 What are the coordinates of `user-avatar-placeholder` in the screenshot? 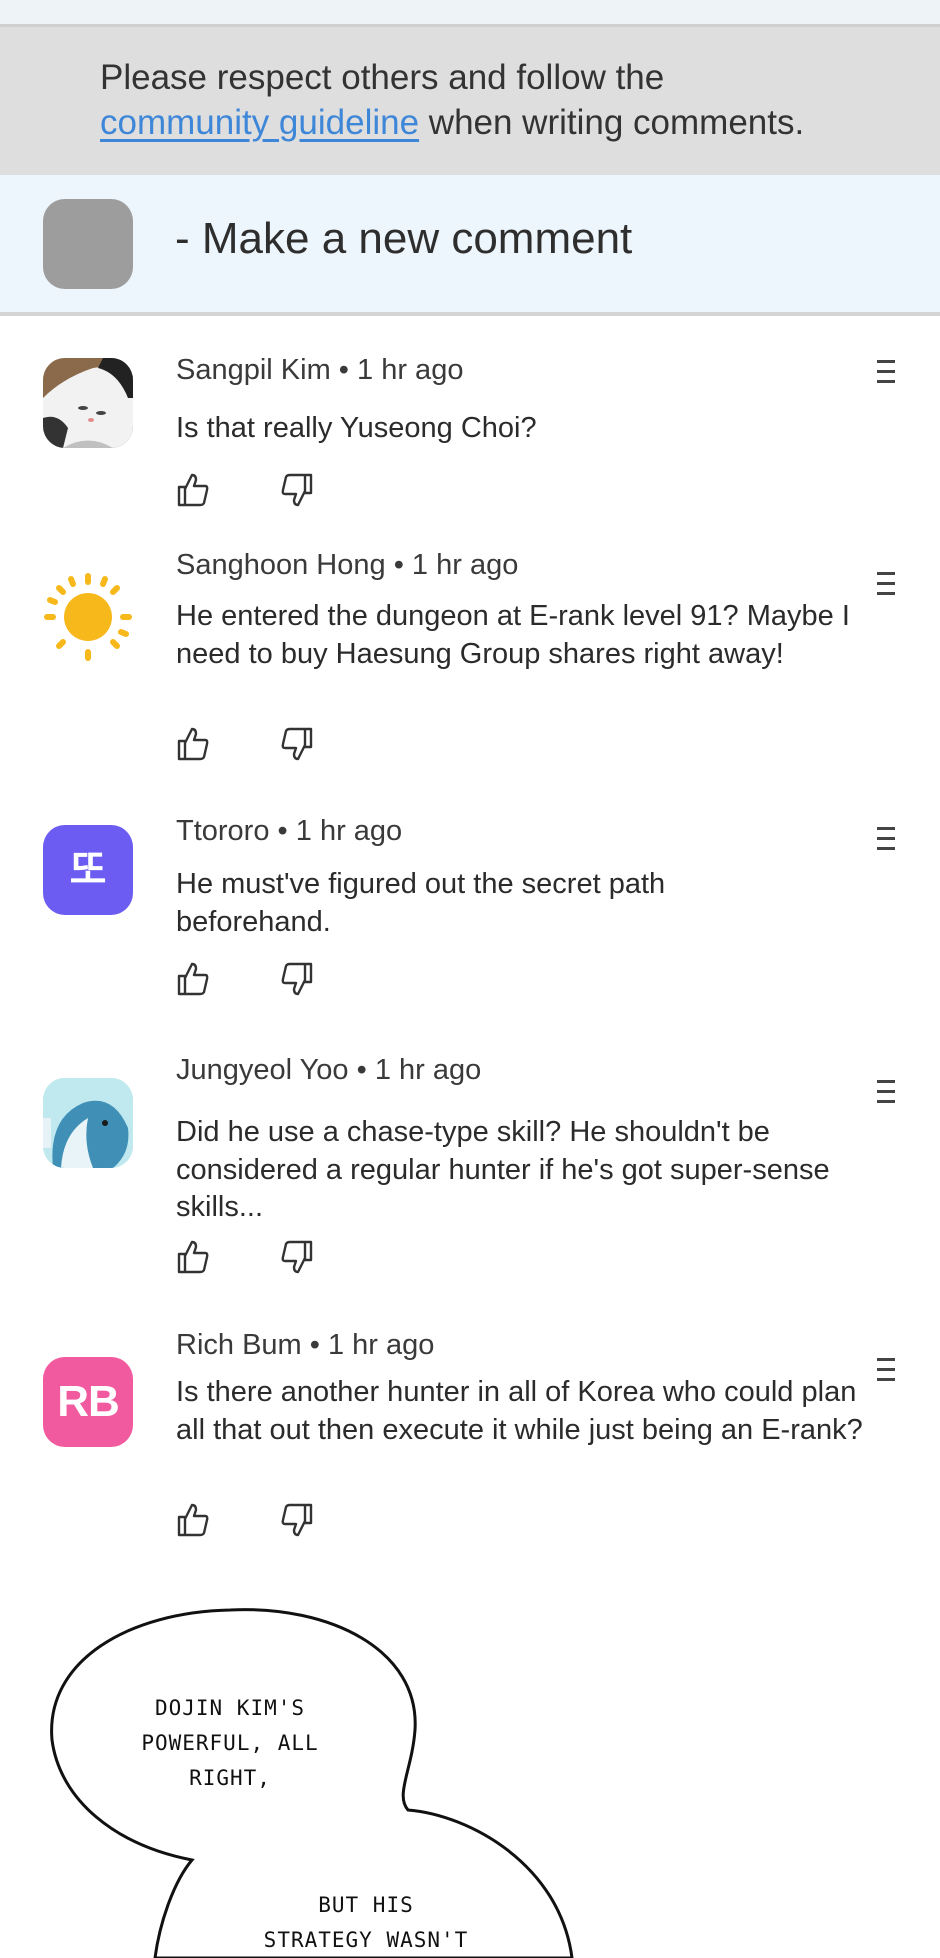 It's located at (88, 244).